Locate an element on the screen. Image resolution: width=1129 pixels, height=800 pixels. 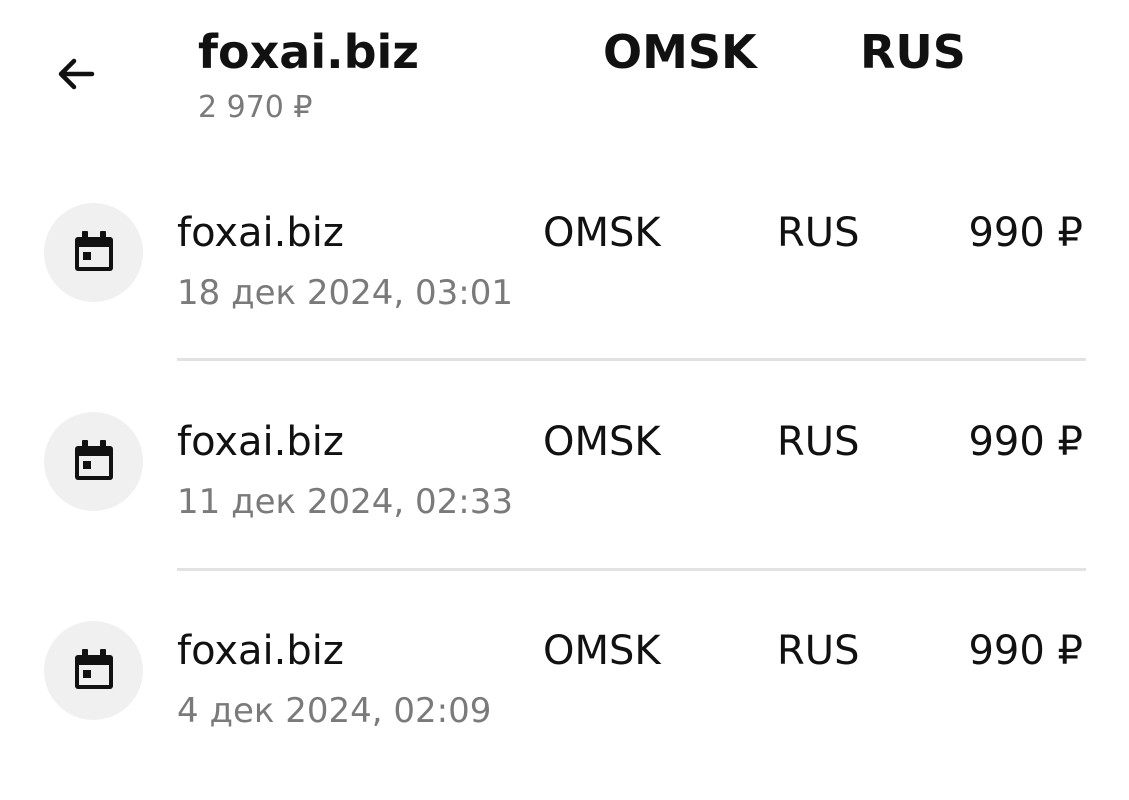
transaction-date: 4 дек 2024, 02:09 is located at coordinates (334, 711).